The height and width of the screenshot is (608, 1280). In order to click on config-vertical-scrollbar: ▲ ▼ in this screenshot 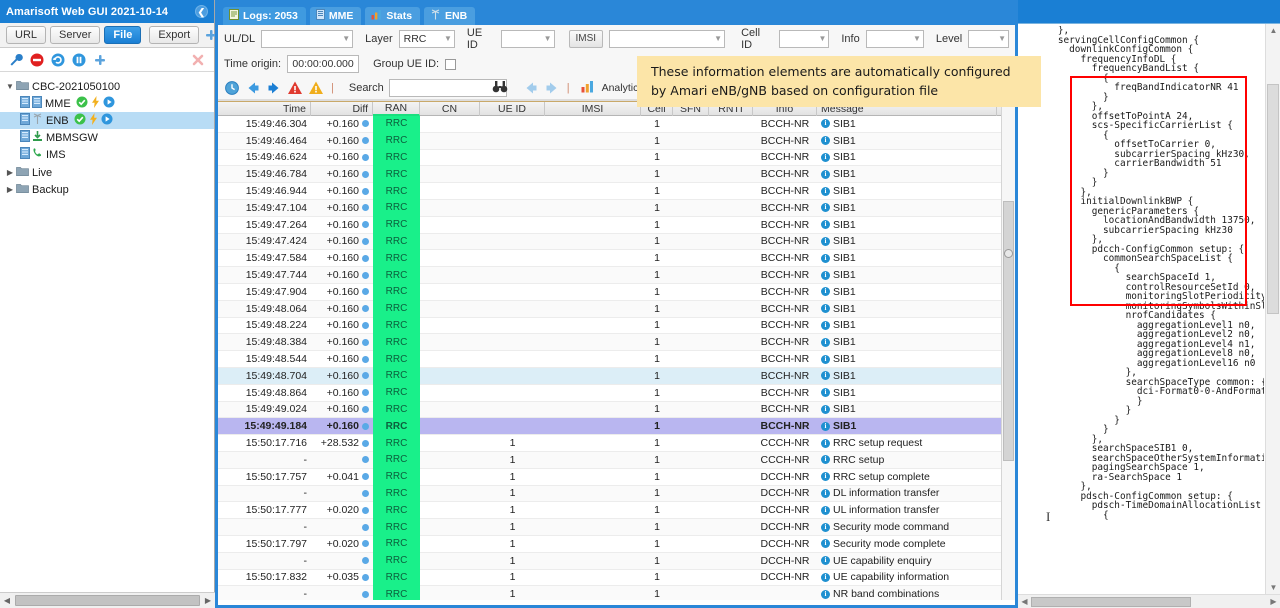, I will do `click(1272, 309)`.